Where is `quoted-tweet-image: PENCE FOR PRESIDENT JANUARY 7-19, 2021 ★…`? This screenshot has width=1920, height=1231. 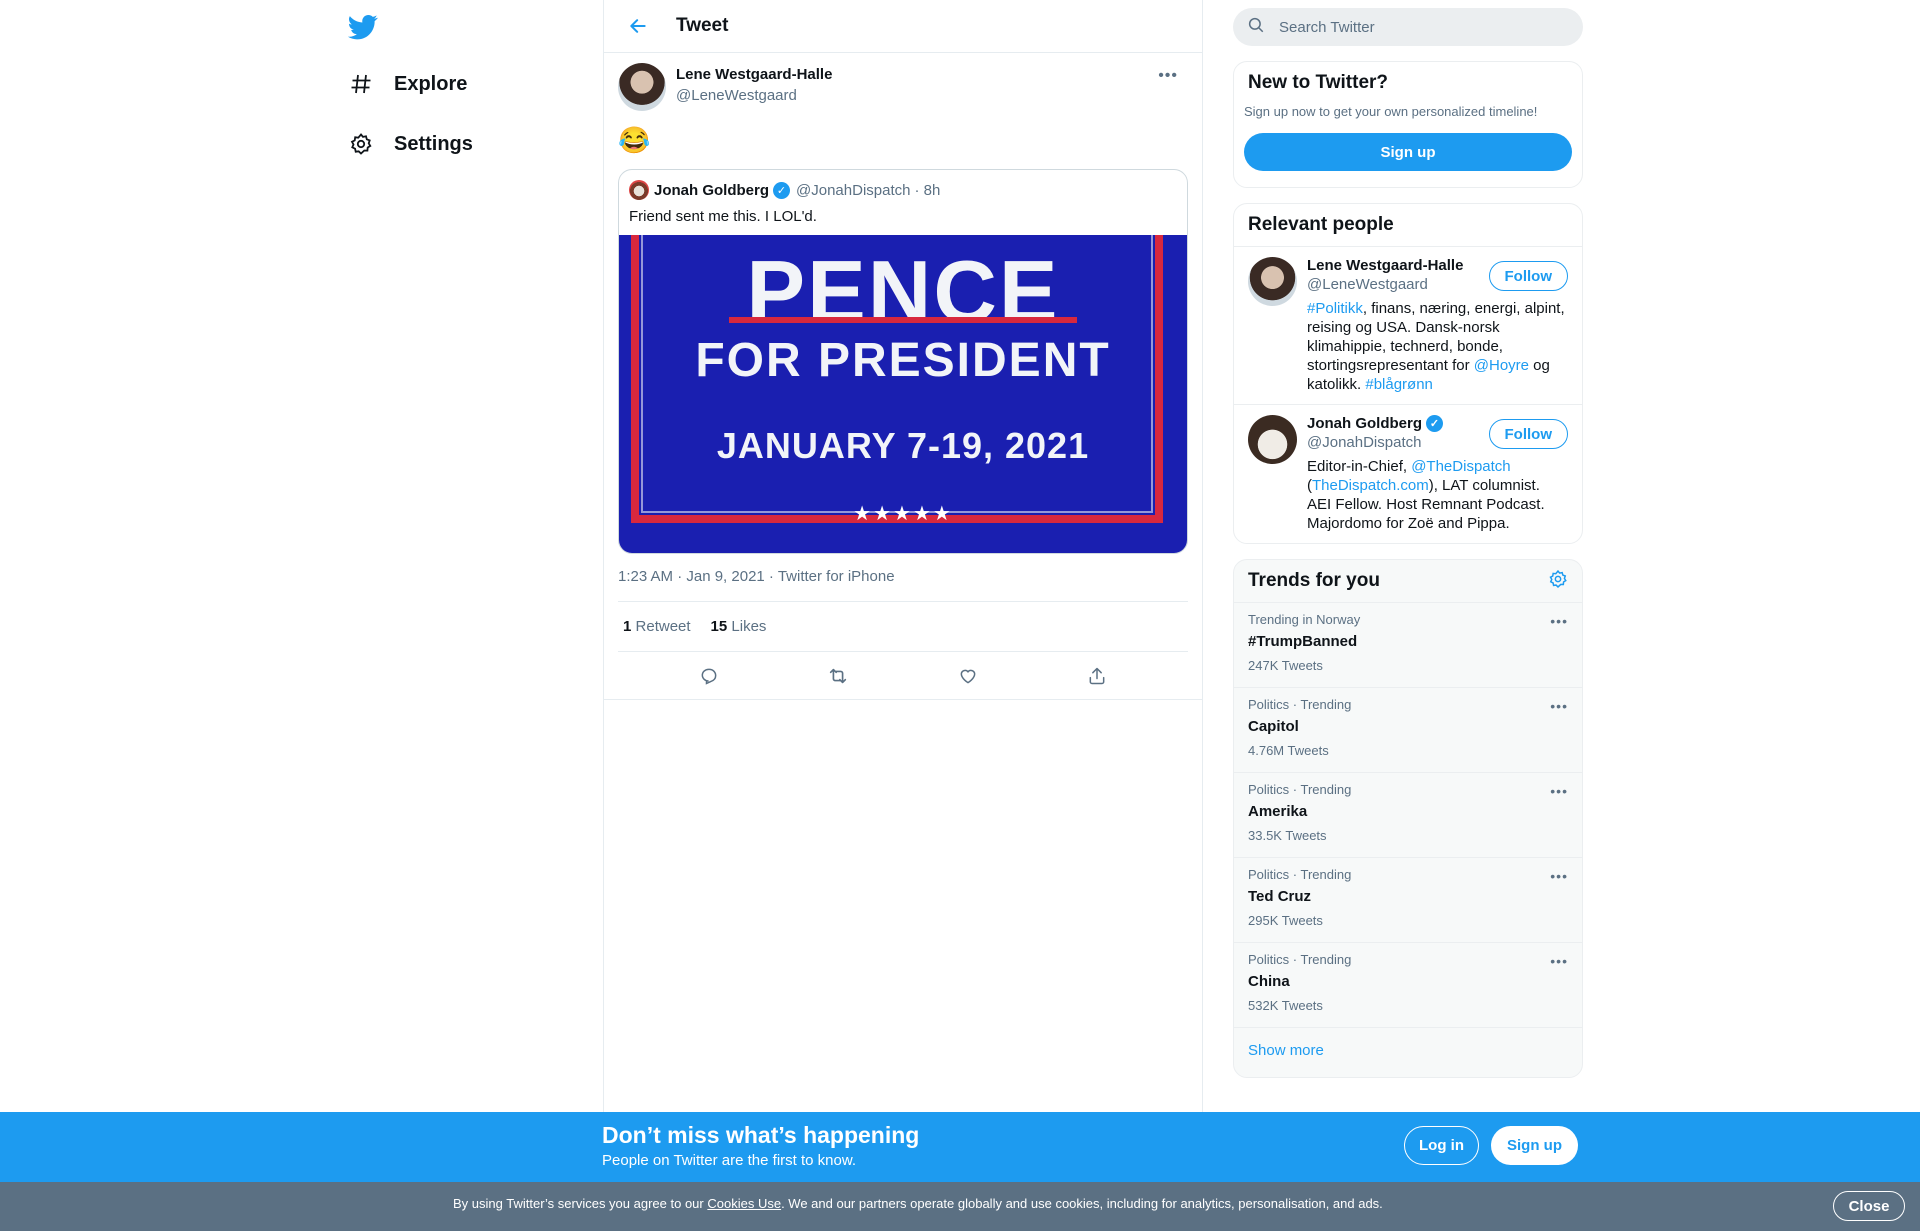 quoted-tweet-image: PENCE FOR PRESIDENT JANUARY 7-19, 2021 ★… is located at coordinates (903, 394).